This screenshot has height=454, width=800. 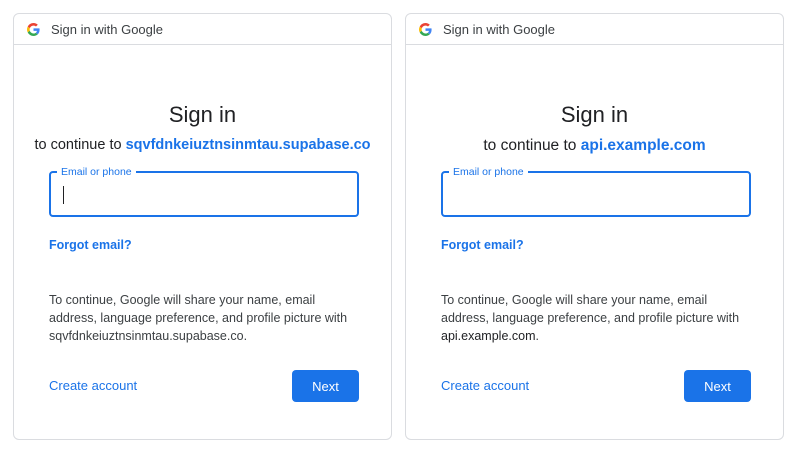 What do you see at coordinates (643, 145) in the screenshot?
I see `subtitle-domain-link: api.example.com` at bounding box center [643, 145].